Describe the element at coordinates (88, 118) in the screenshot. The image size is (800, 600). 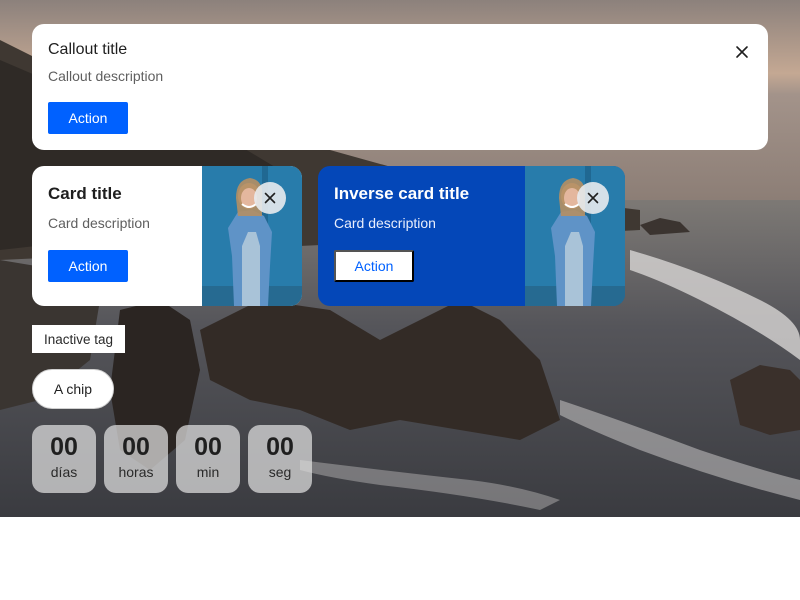
I see `callout-action-button: Action` at that location.